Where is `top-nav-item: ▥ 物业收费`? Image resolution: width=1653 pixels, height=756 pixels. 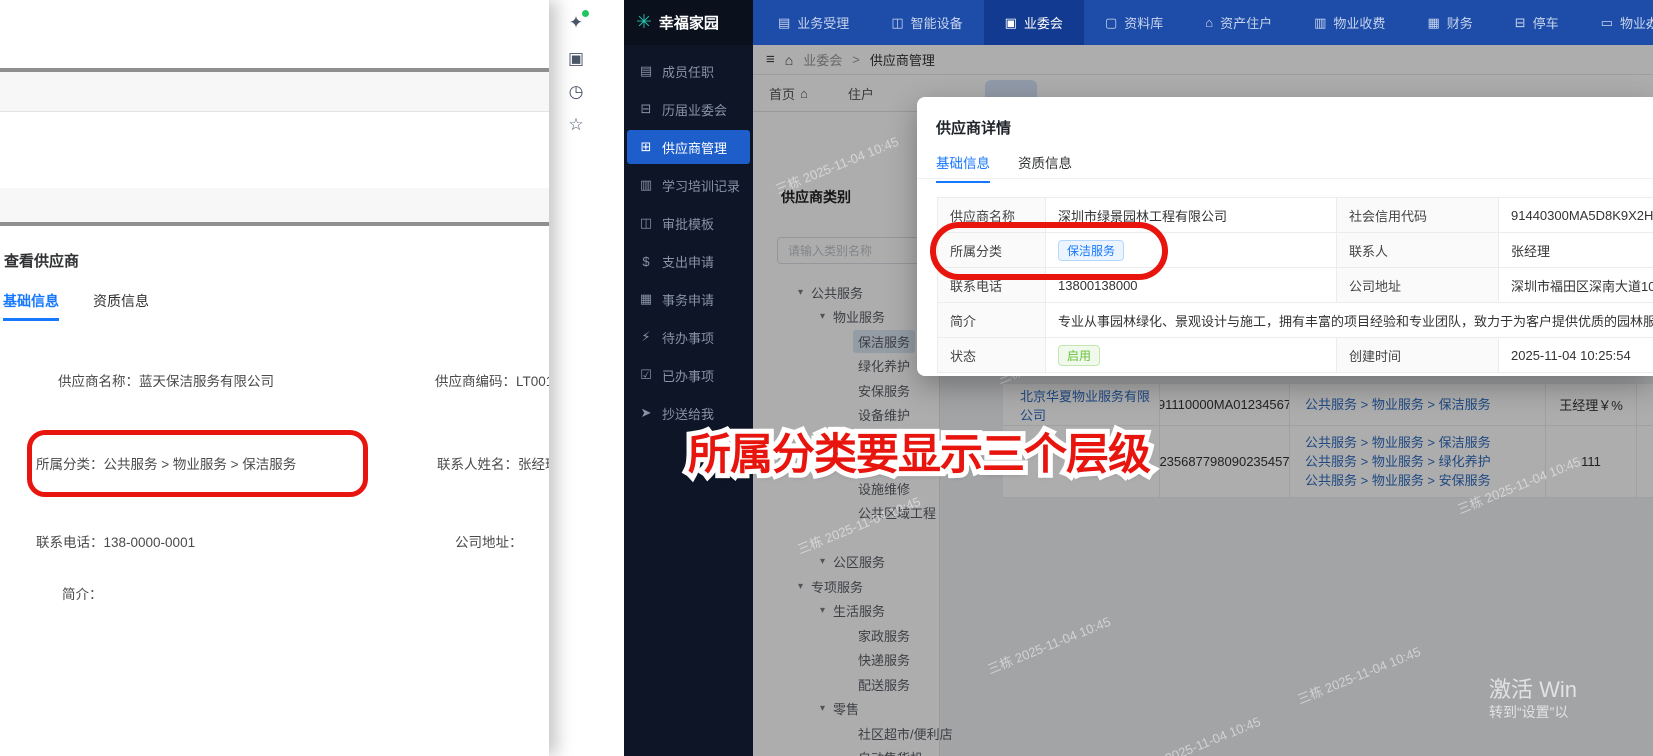 top-nav-item: ▥ 物业收费 is located at coordinates (1349, 22).